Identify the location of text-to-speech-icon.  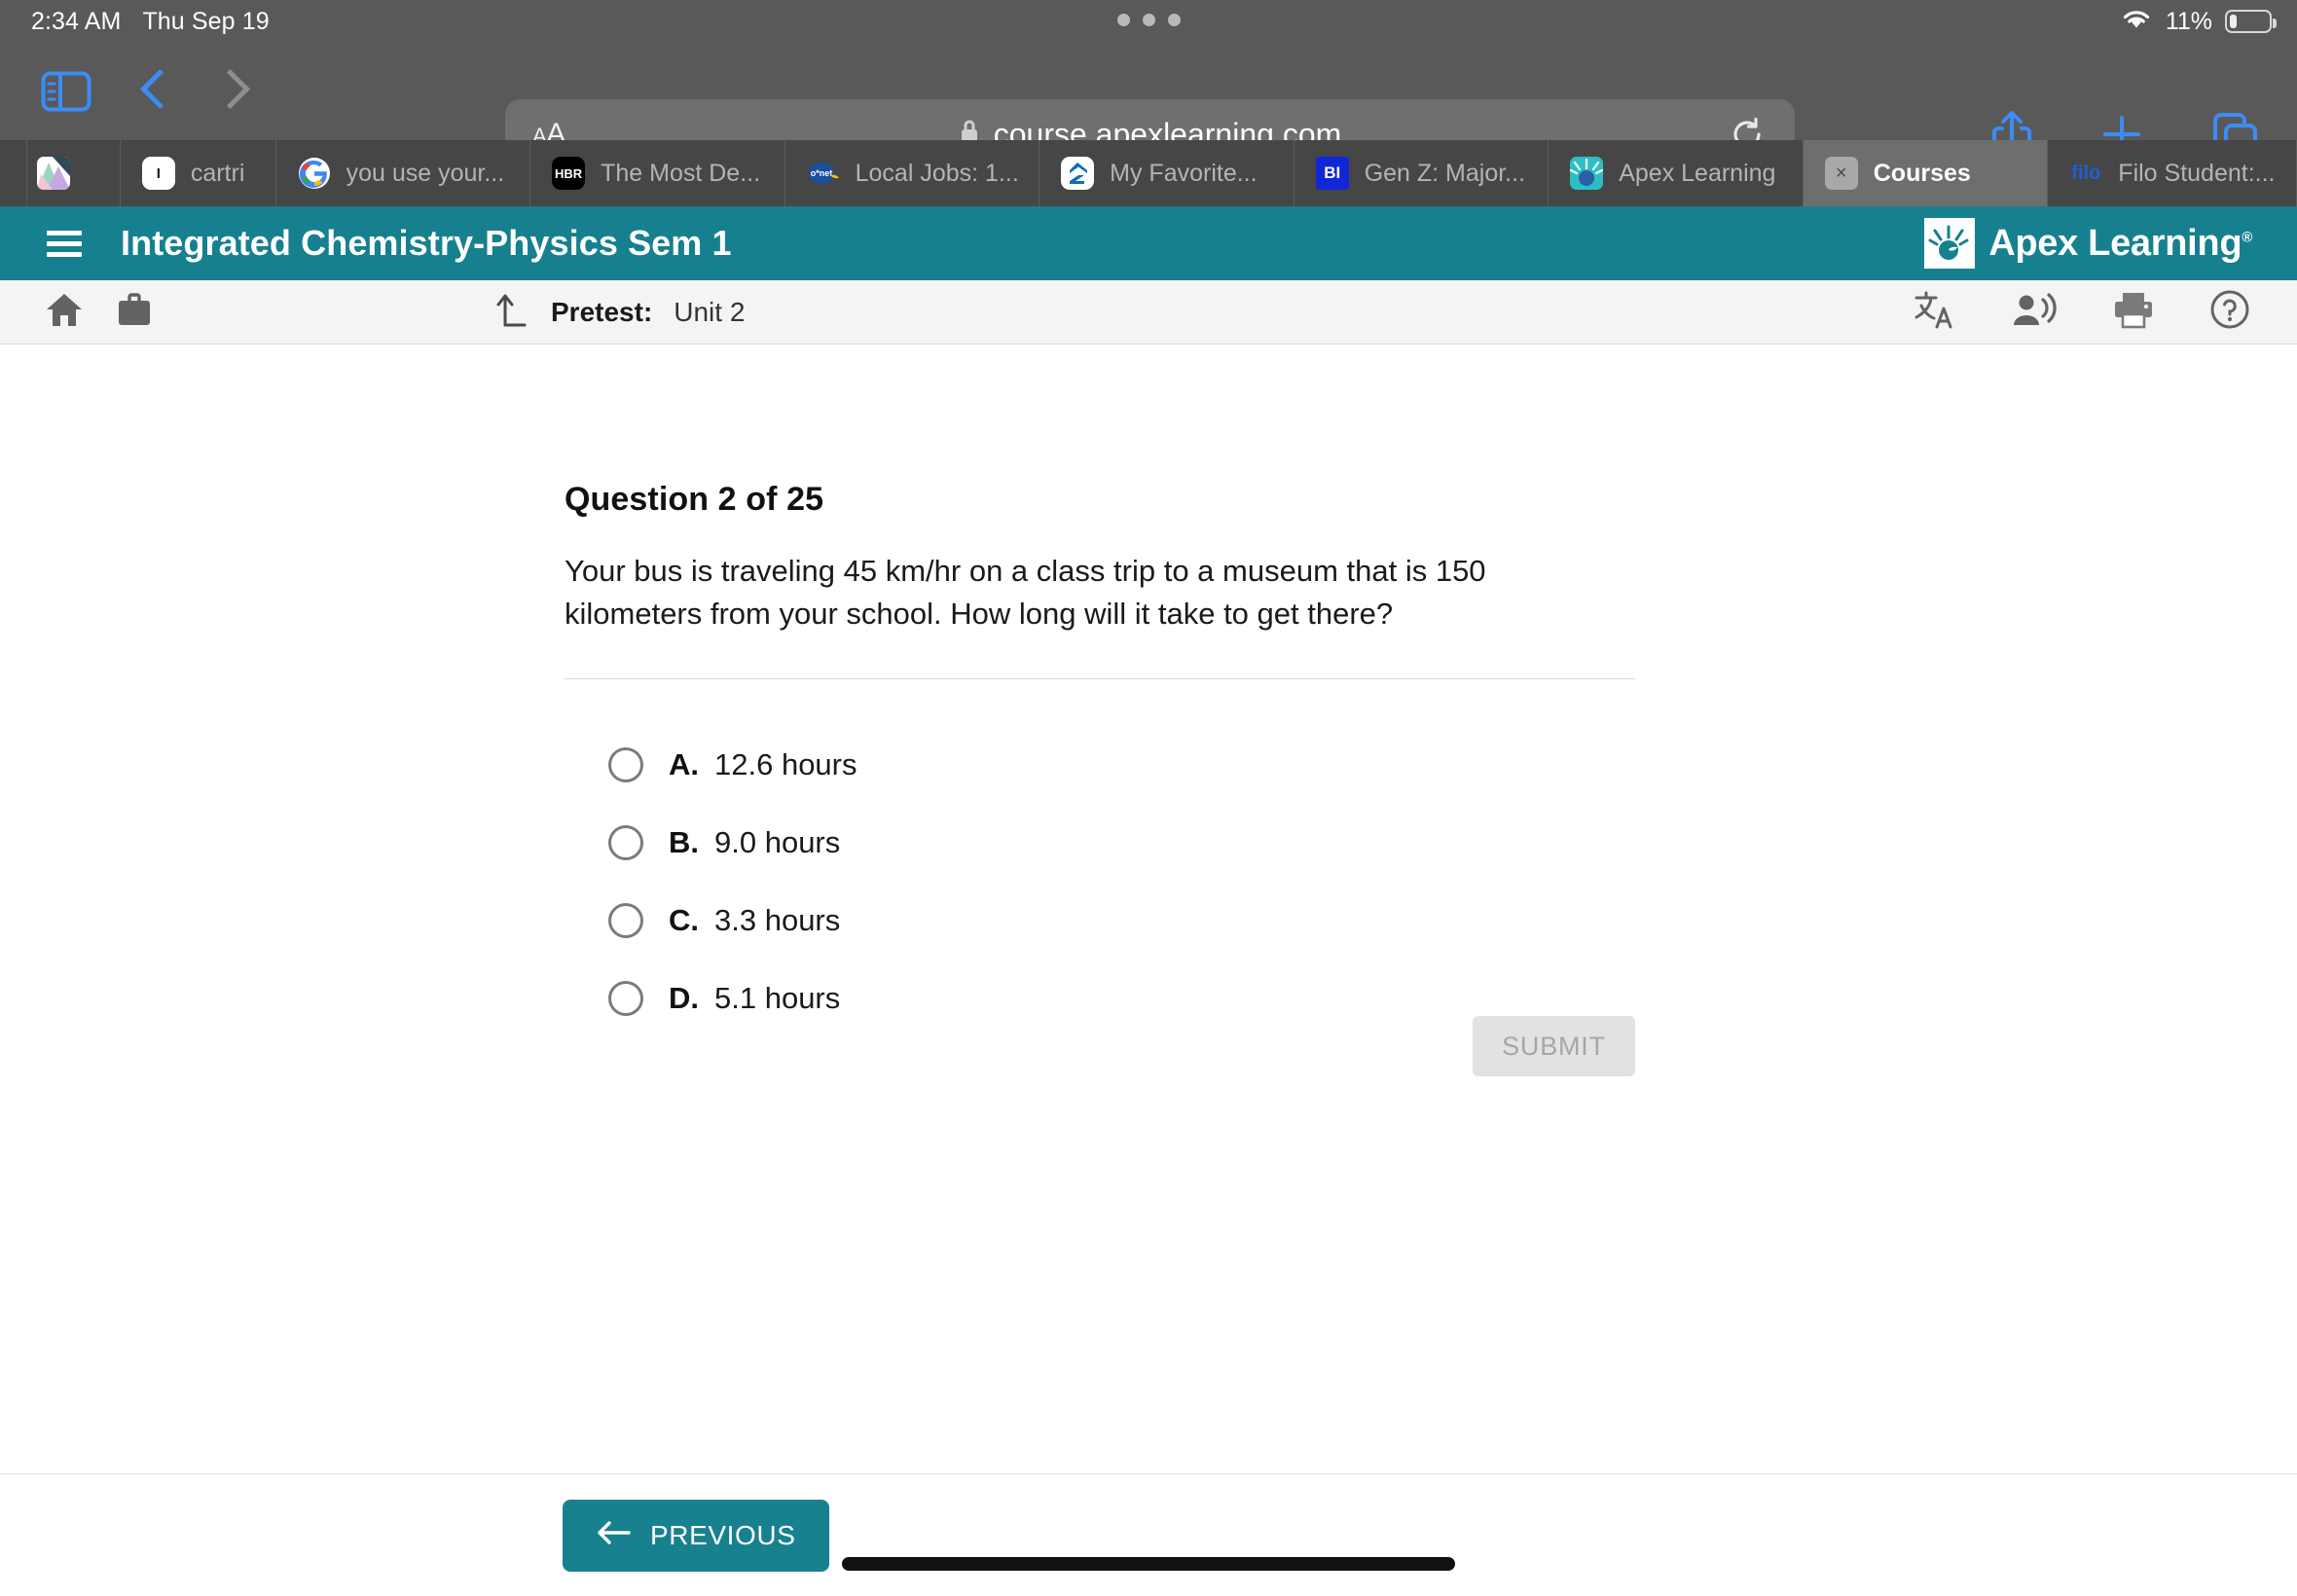
(2034, 312).